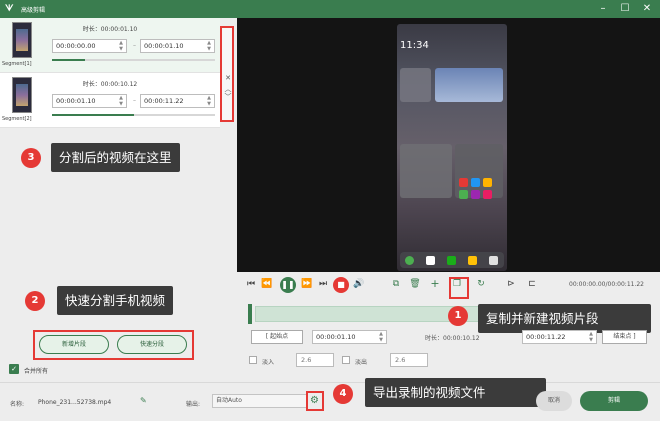 The width and height of the screenshot is (660, 421). What do you see at coordinates (89, 46) in the screenshot?
I see `segment-start-field: 00:00:00.00 ▲ ▼` at bounding box center [89, 46].